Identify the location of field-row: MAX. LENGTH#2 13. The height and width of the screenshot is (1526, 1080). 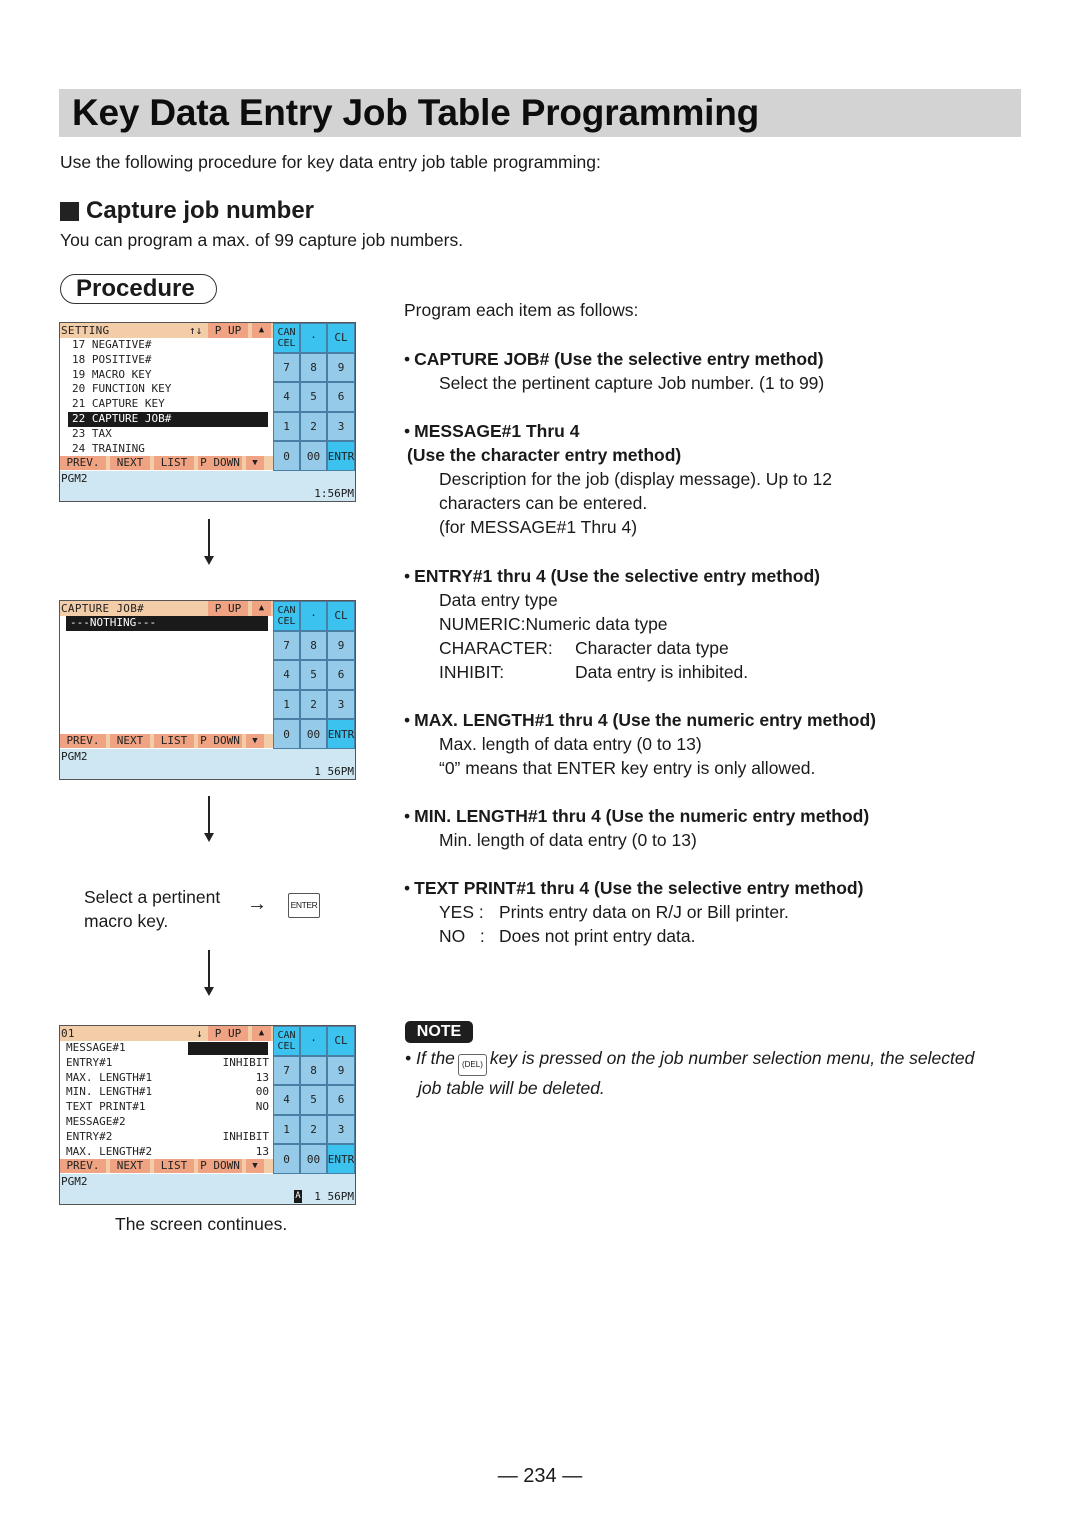
(165, 1152).